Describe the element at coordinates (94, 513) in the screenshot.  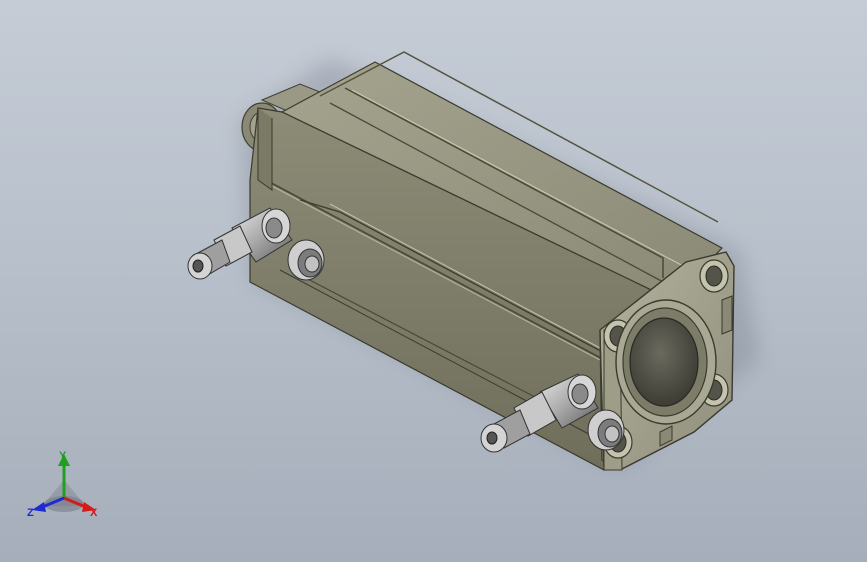
I see `x-axis-label: X` at that location.